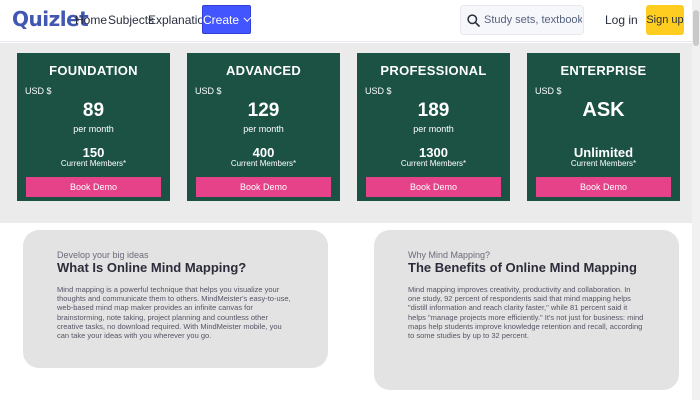 Image resolution: width=700 pixels, height=400 pixels. Describe the element at coordinates (449, 255) in the screenshot. I see `card-eyebrow: Why Mind Mapping?` at that location.